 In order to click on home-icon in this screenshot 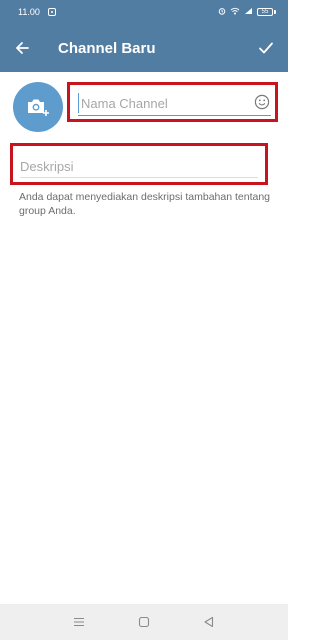, I will do `click(144, 622)`.